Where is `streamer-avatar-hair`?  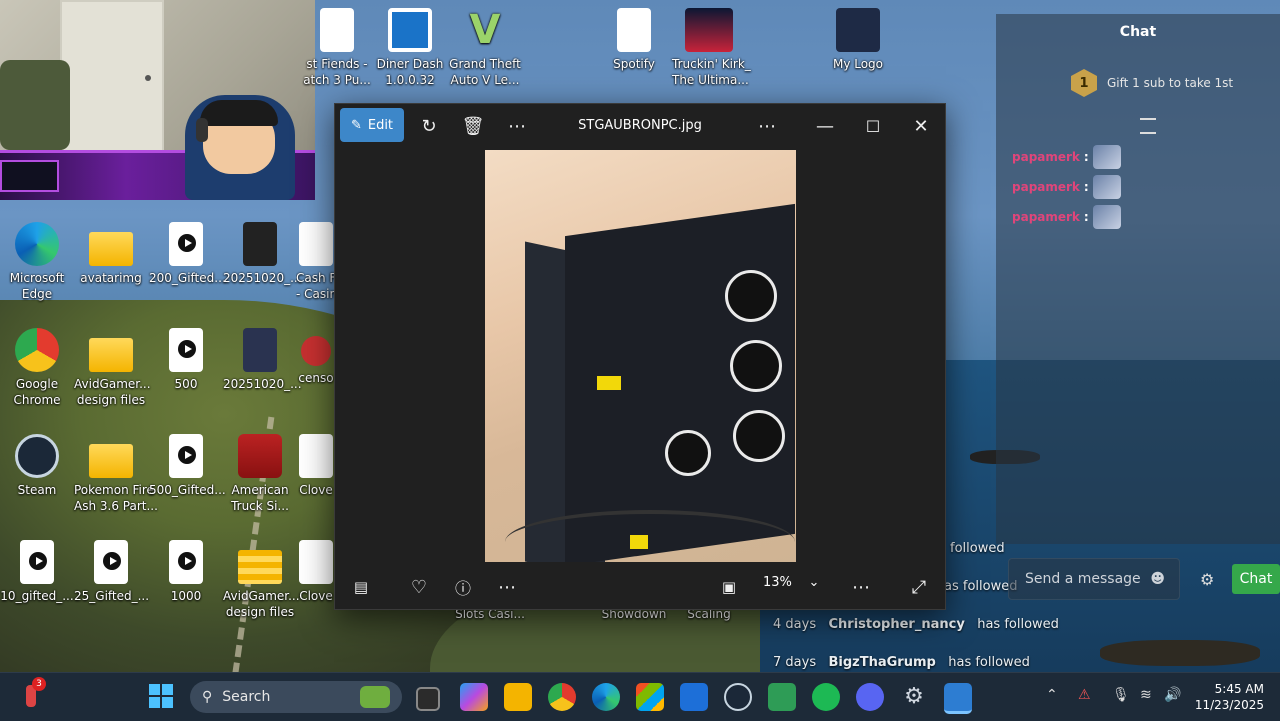
streamer-avatar-hair is located at coordinates (239, 113).